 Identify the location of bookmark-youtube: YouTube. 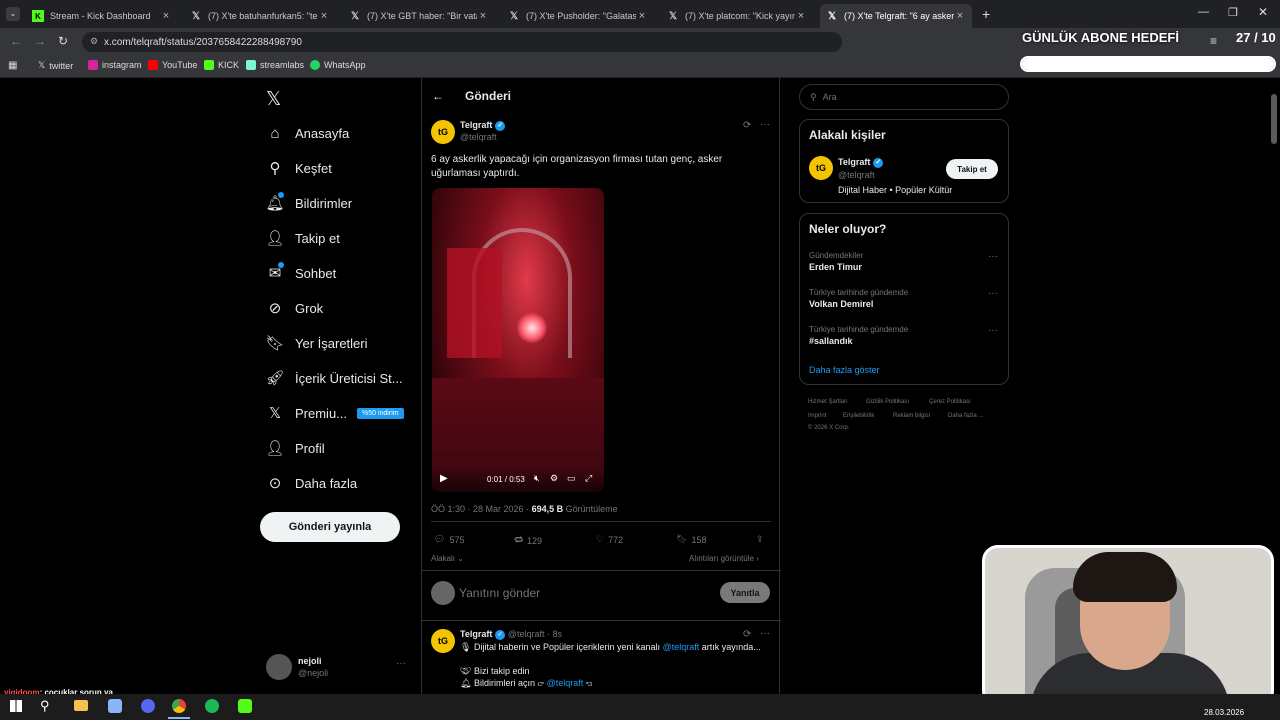
(172, 65).